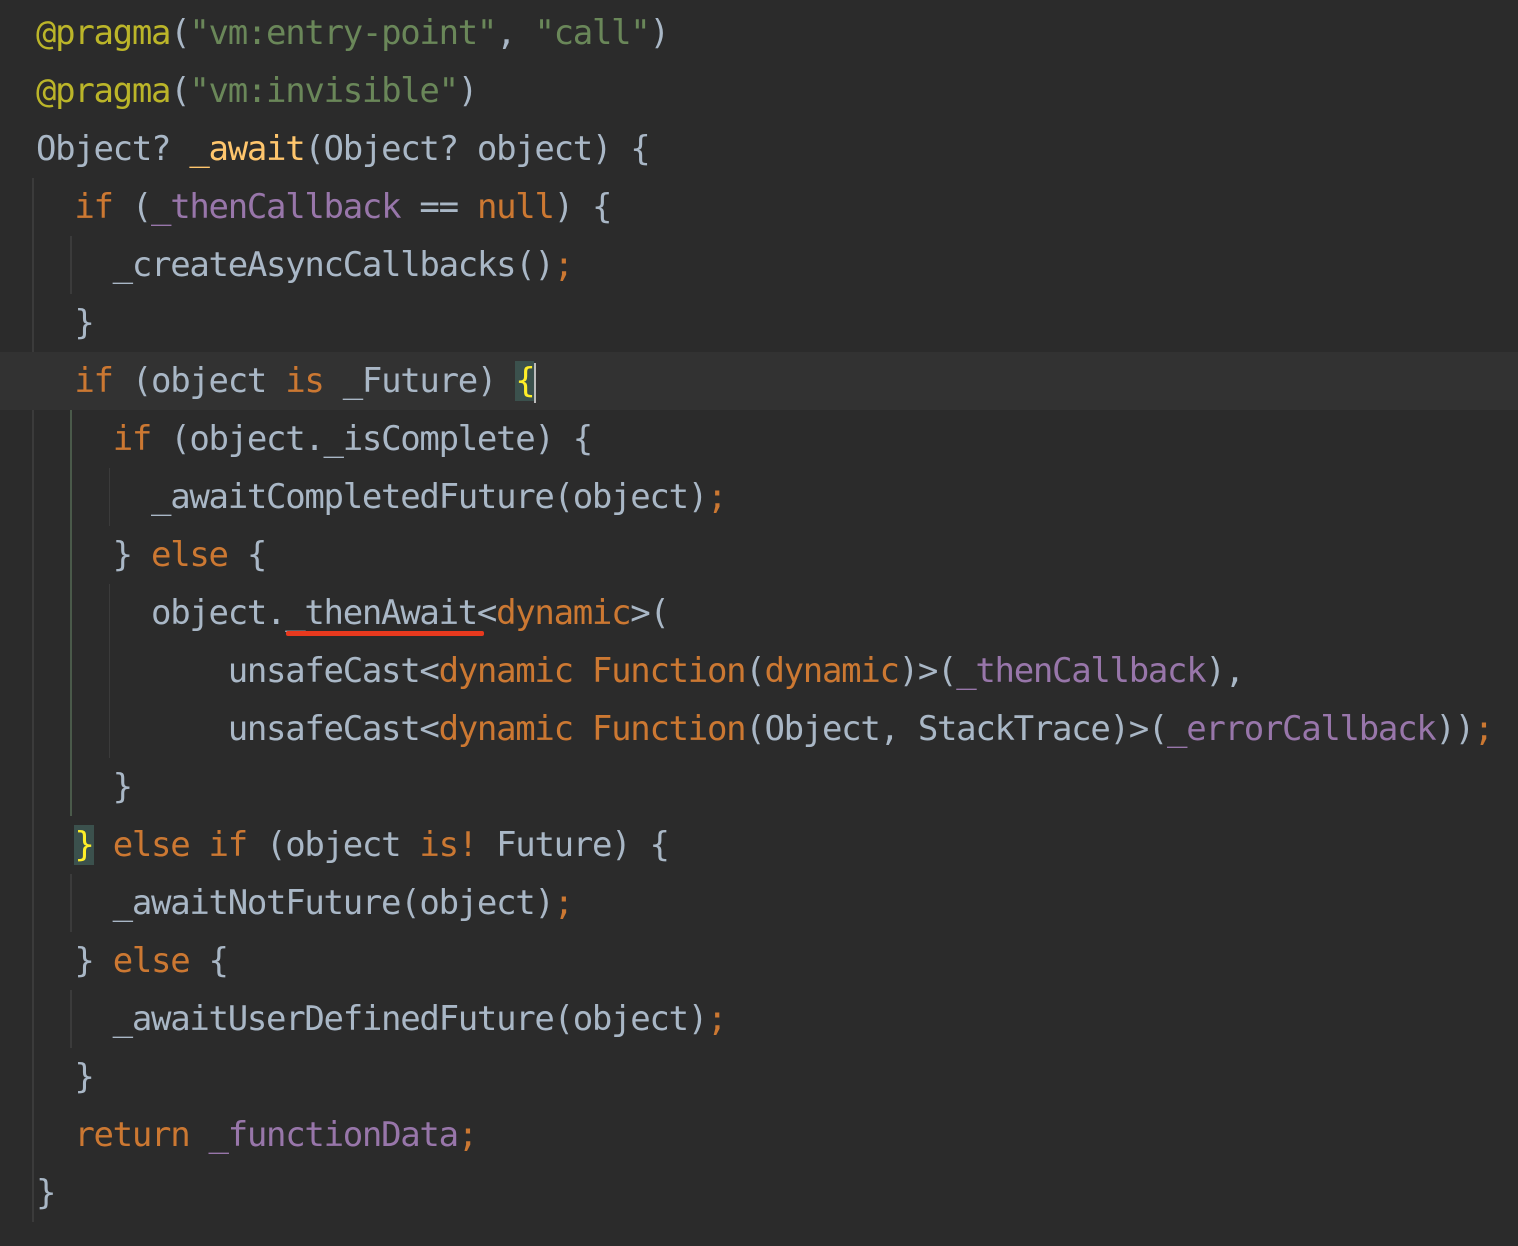  What do you see at coordinates (832, 671) in the screenshot?
I see `code-token: dynamic` at bounding box center [832, 671].